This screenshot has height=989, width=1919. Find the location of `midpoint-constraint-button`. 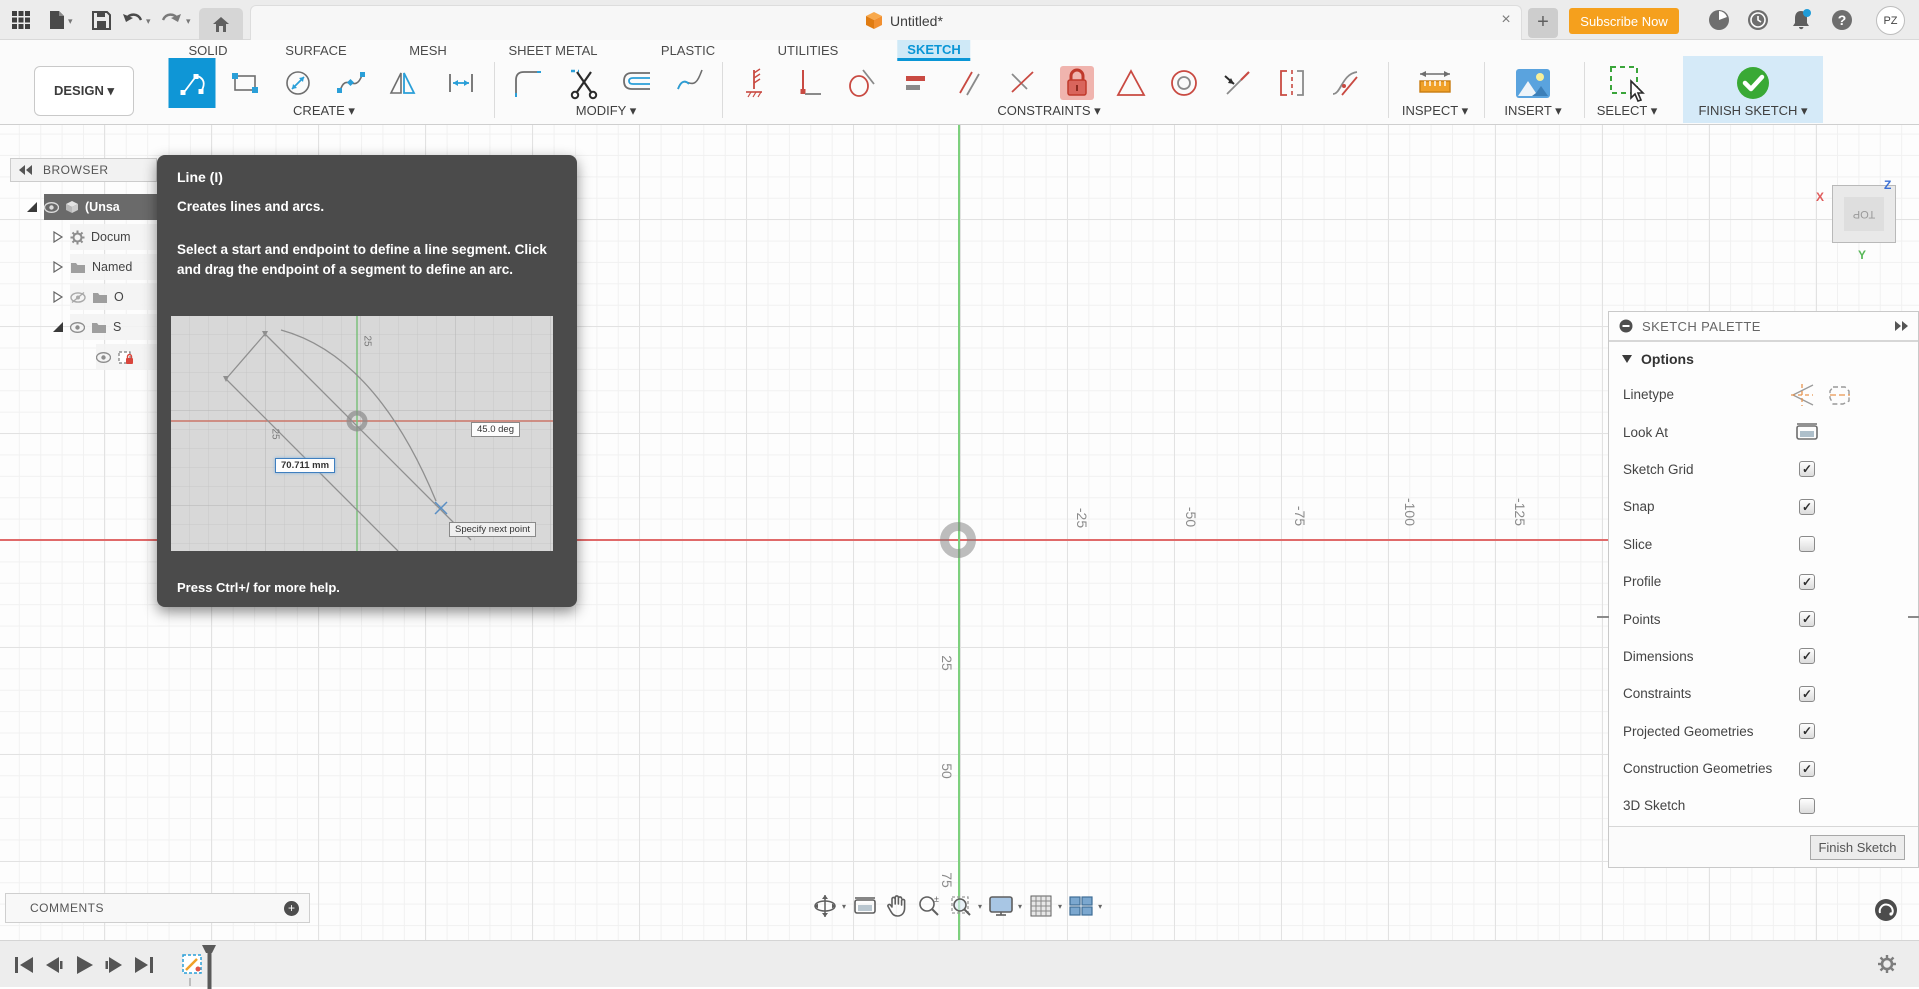

midpoint-constraint-button is located at coordinates (1238, 83).